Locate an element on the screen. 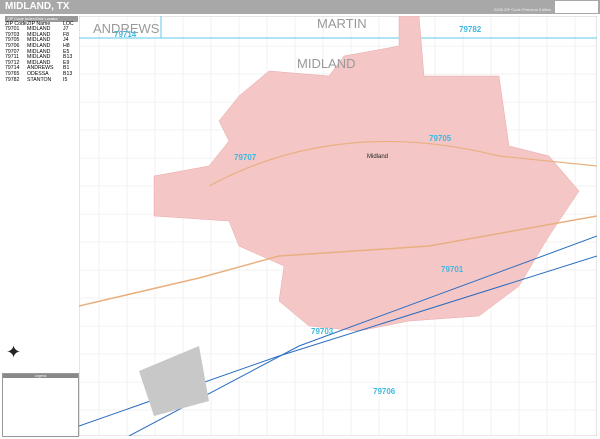 The height and width of the screenshot is (439, 600). index-cell: I5 is located at coordinates (65, 79).